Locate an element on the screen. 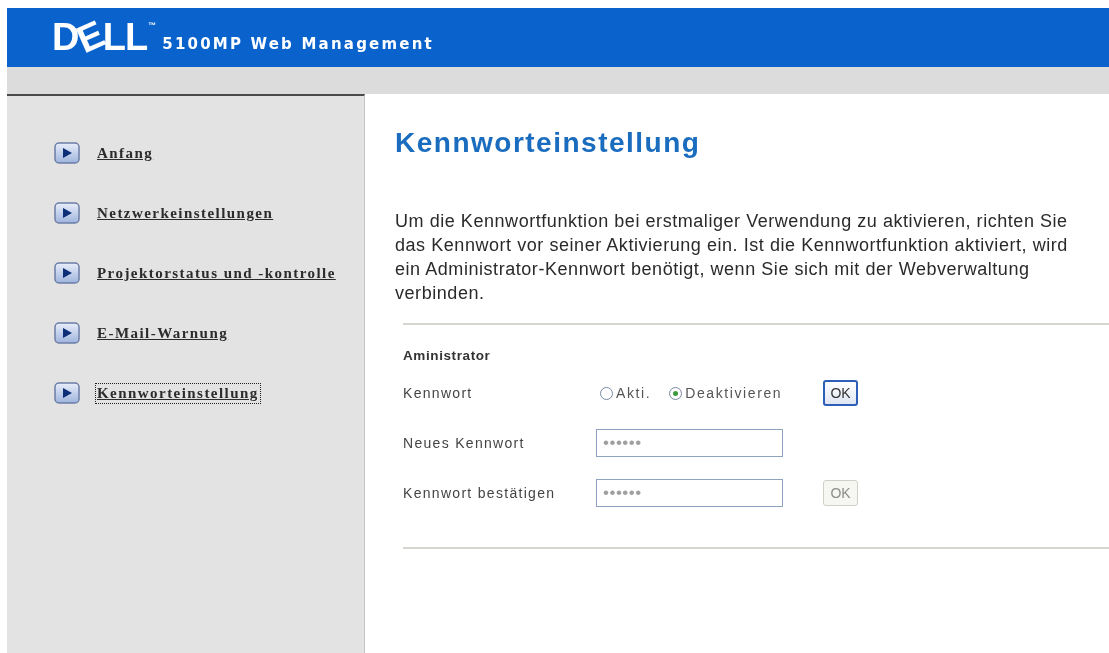  brand-logo: DELL$^{™}$ is located at coordinates (104, 37).